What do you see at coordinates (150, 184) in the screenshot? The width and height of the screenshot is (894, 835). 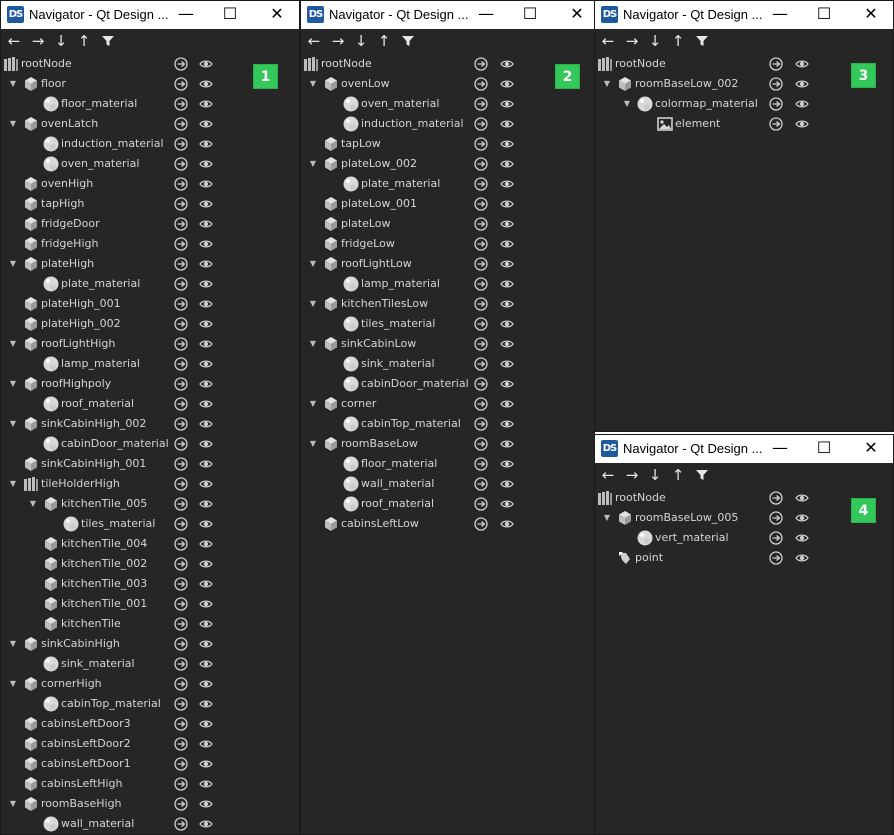 I see `tree-row: ovenHigh` at bounding box center [150, 184].